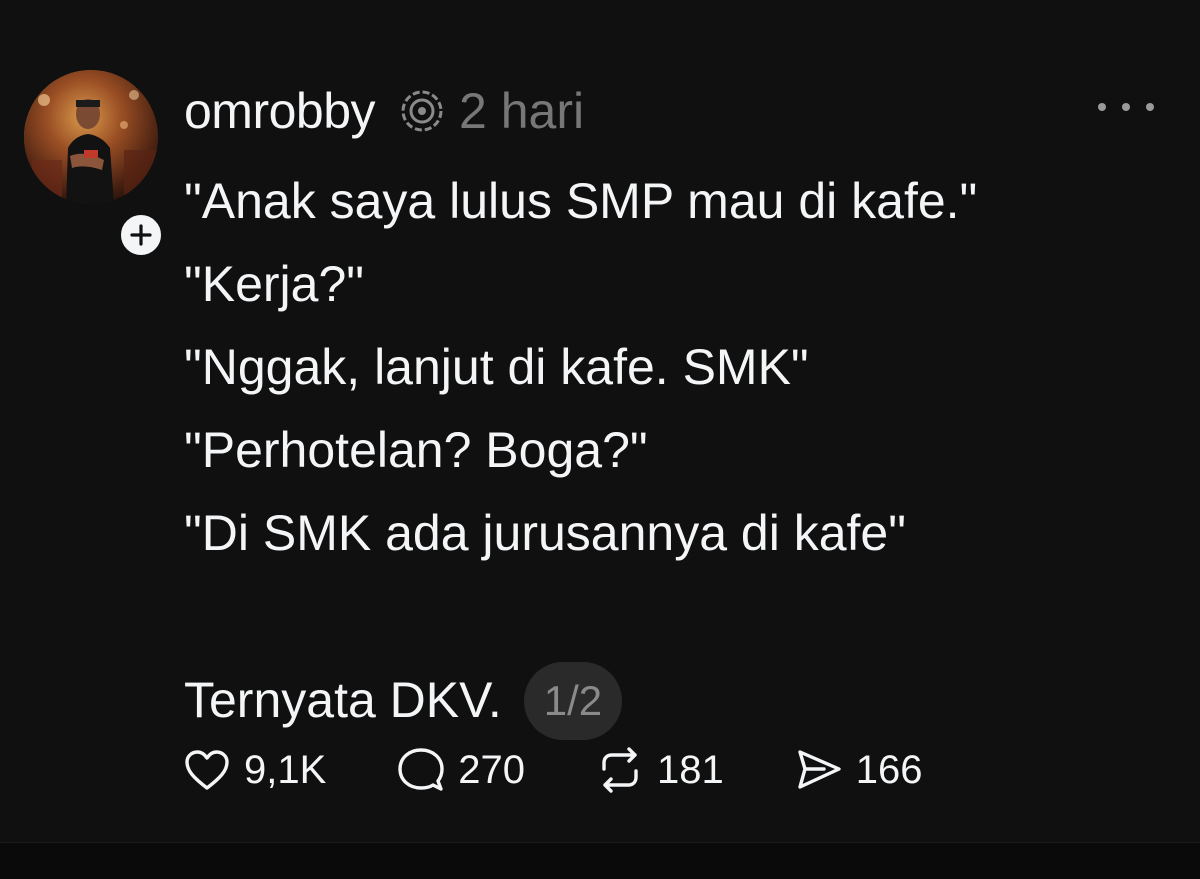  What do you see at coordinates (207, 770) in the screenshot?
I see `heart-icon` at bounding box center [207, 770].